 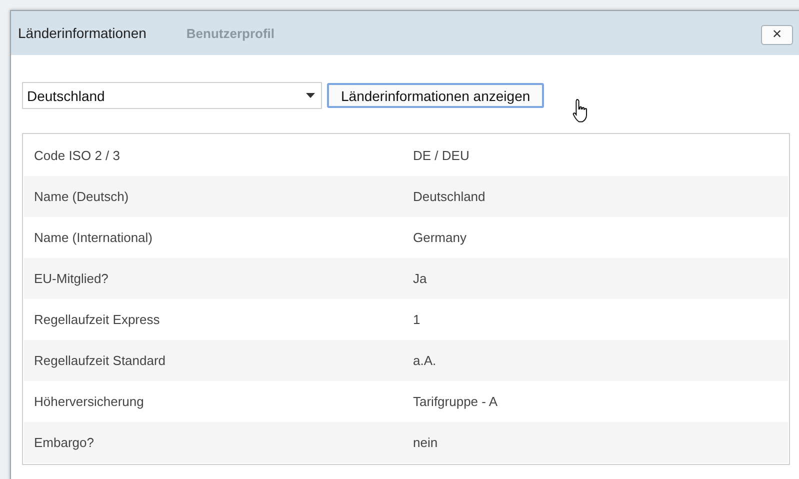 I want to click on country-dropdown: Deutschland, so click(x=172, y=95).